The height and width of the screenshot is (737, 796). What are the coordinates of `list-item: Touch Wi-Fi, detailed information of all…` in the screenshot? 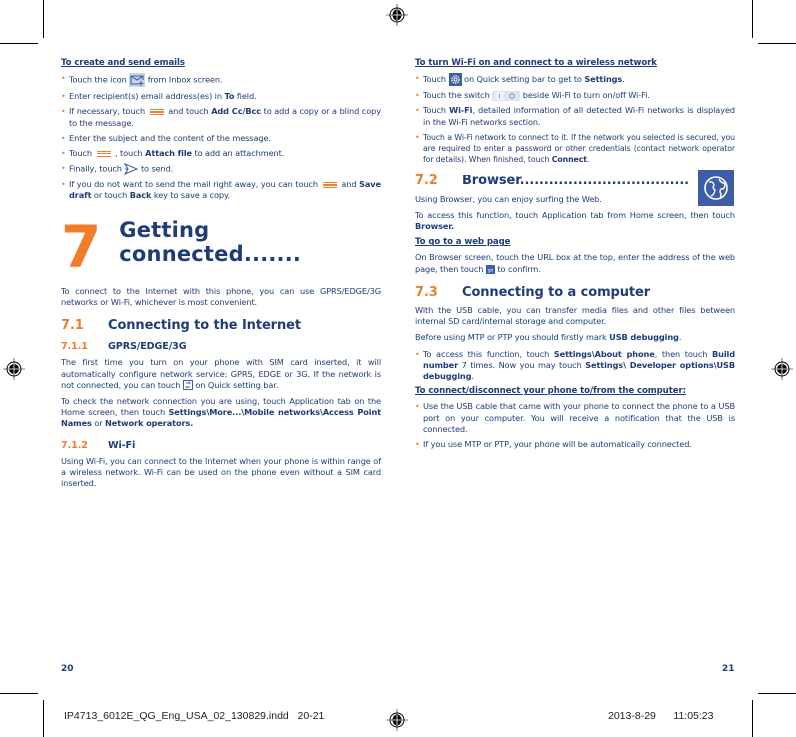 It's located at (575, 116).